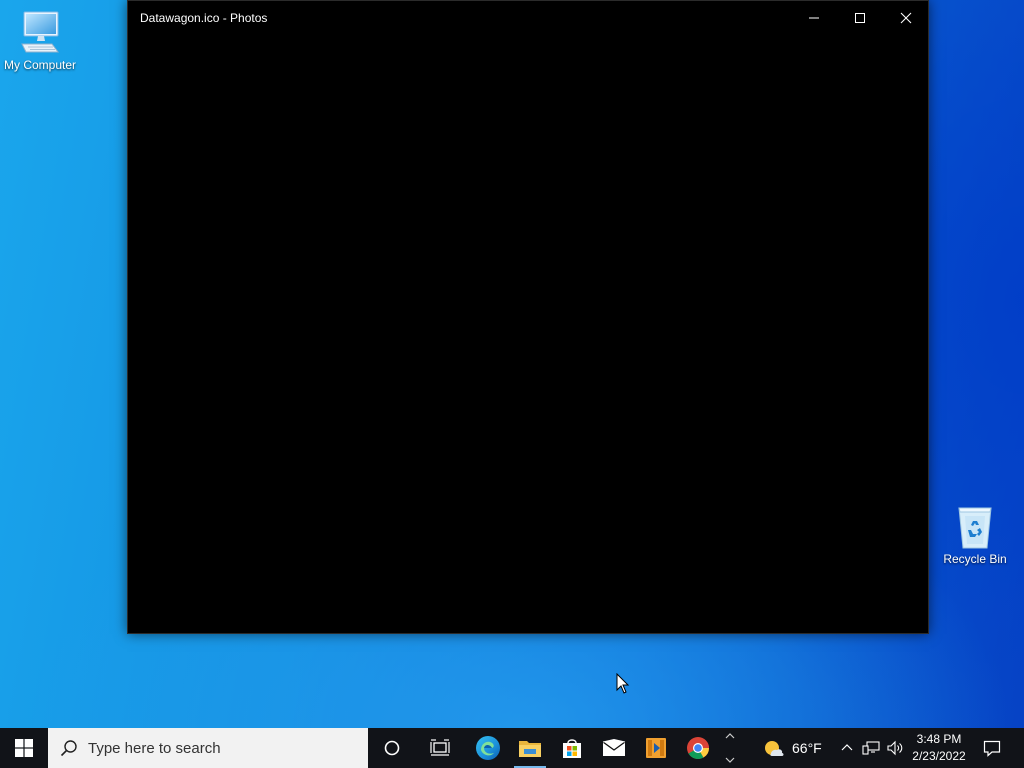 This screenshot has width=1024, height=768. I want to click on taskbar-chrome, so click(698, 748).